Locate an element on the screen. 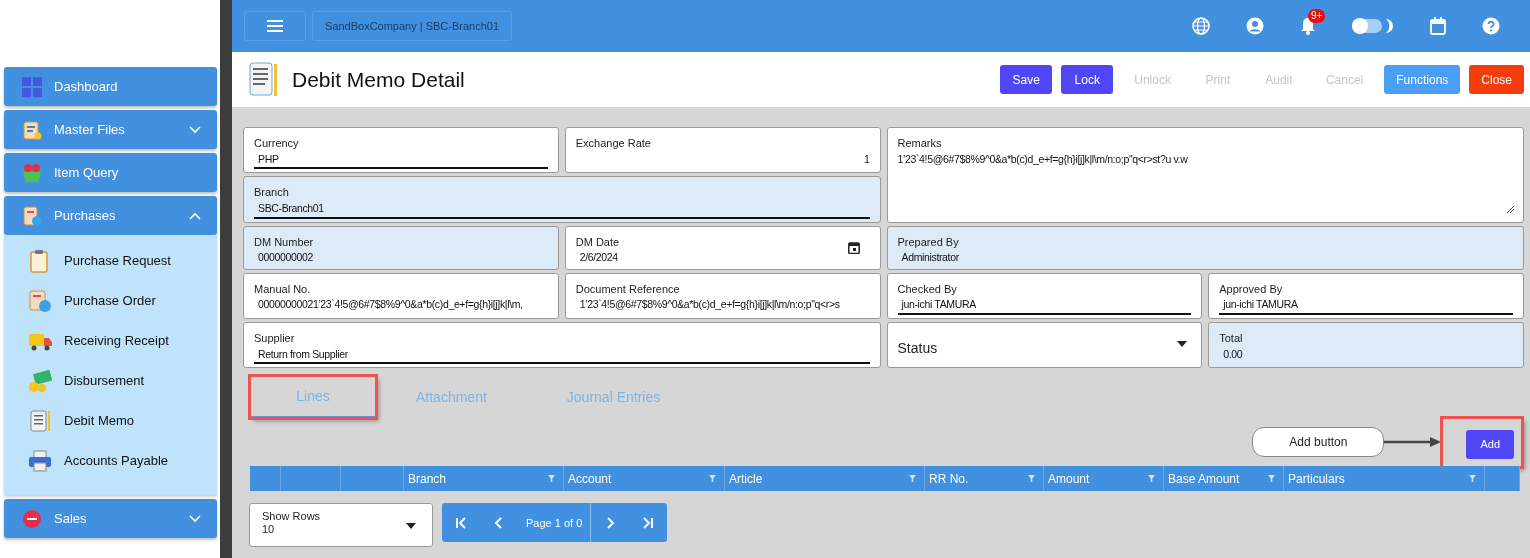 The height and width of the screenshot is (558, 1530). toolbar-button: Lock is located at coordinates (1087, 79).